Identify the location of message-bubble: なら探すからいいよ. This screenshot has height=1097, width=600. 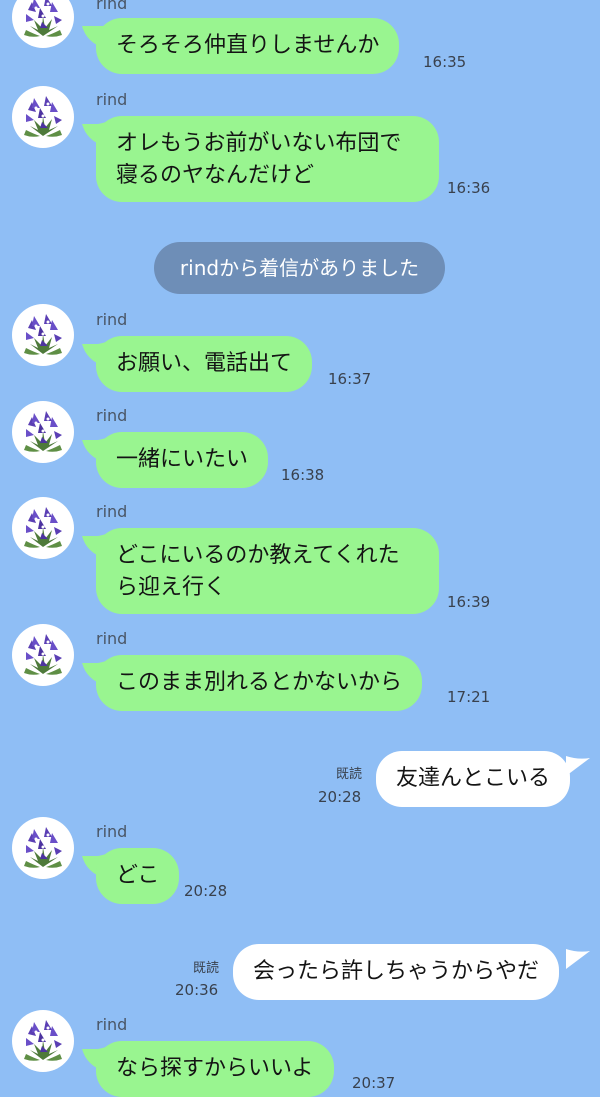
(215, 1069).